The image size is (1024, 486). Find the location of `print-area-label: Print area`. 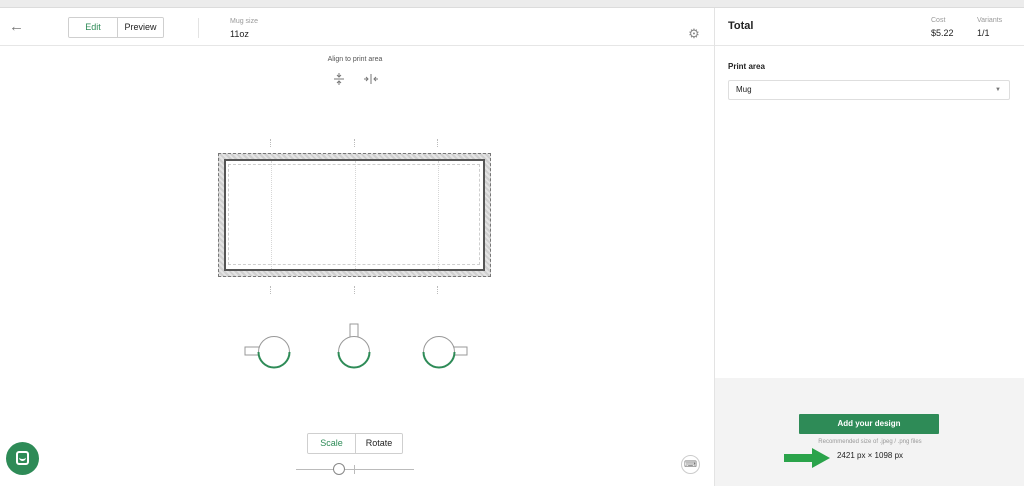

print-area-label: Print area is located at coordinates (746, 66).